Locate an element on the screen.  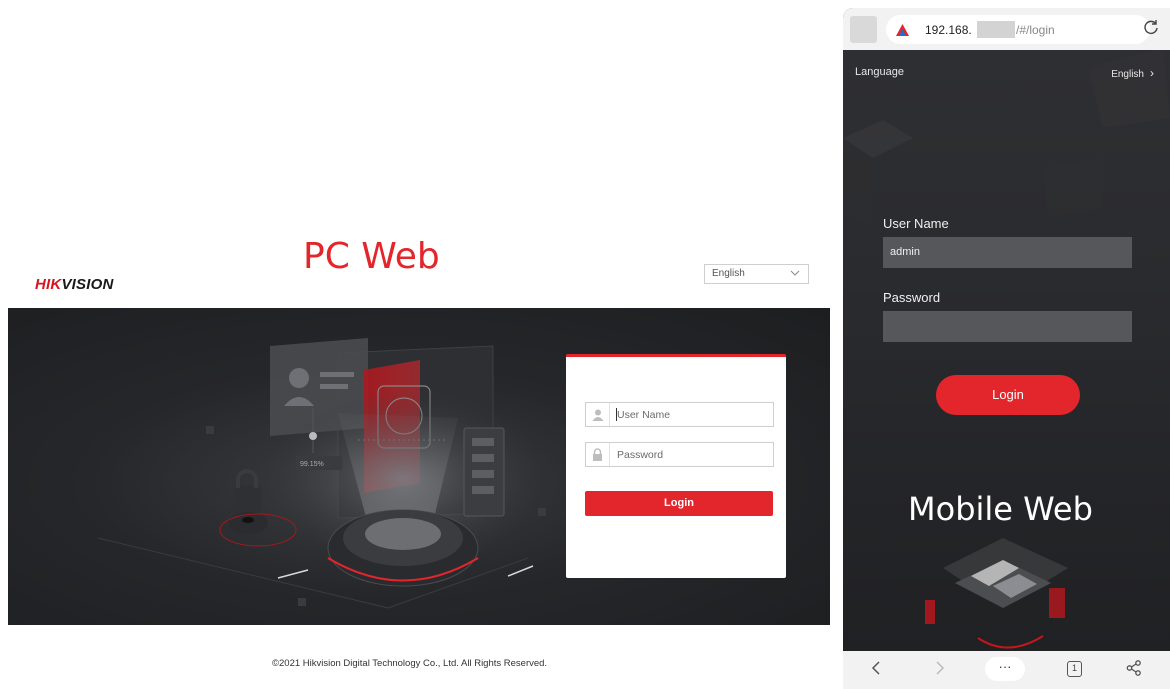
language-select-value: English is located at coordinates (728, 273).